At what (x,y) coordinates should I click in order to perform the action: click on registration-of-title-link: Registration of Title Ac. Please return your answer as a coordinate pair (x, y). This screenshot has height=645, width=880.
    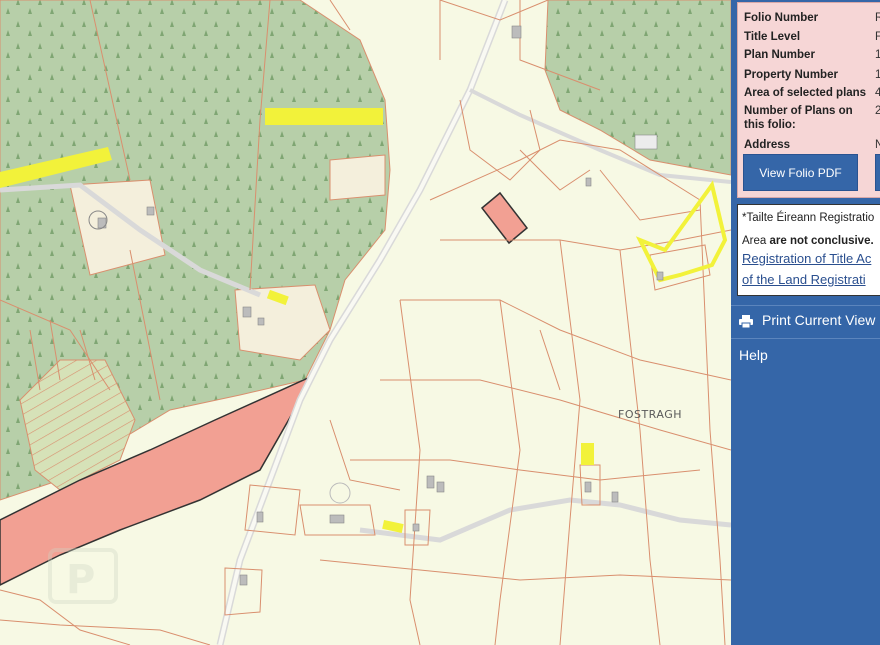
    Looking at the image, I should click on (806, 258).